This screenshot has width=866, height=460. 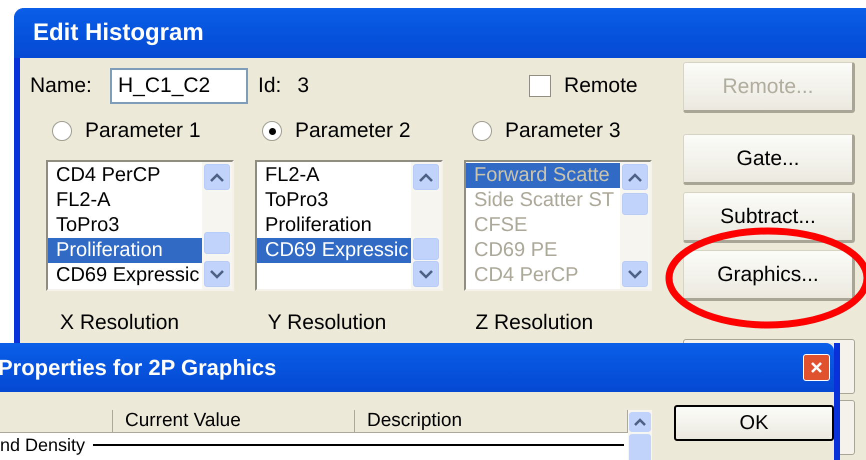 I want to click on close-button, so click(x=816, y=367).